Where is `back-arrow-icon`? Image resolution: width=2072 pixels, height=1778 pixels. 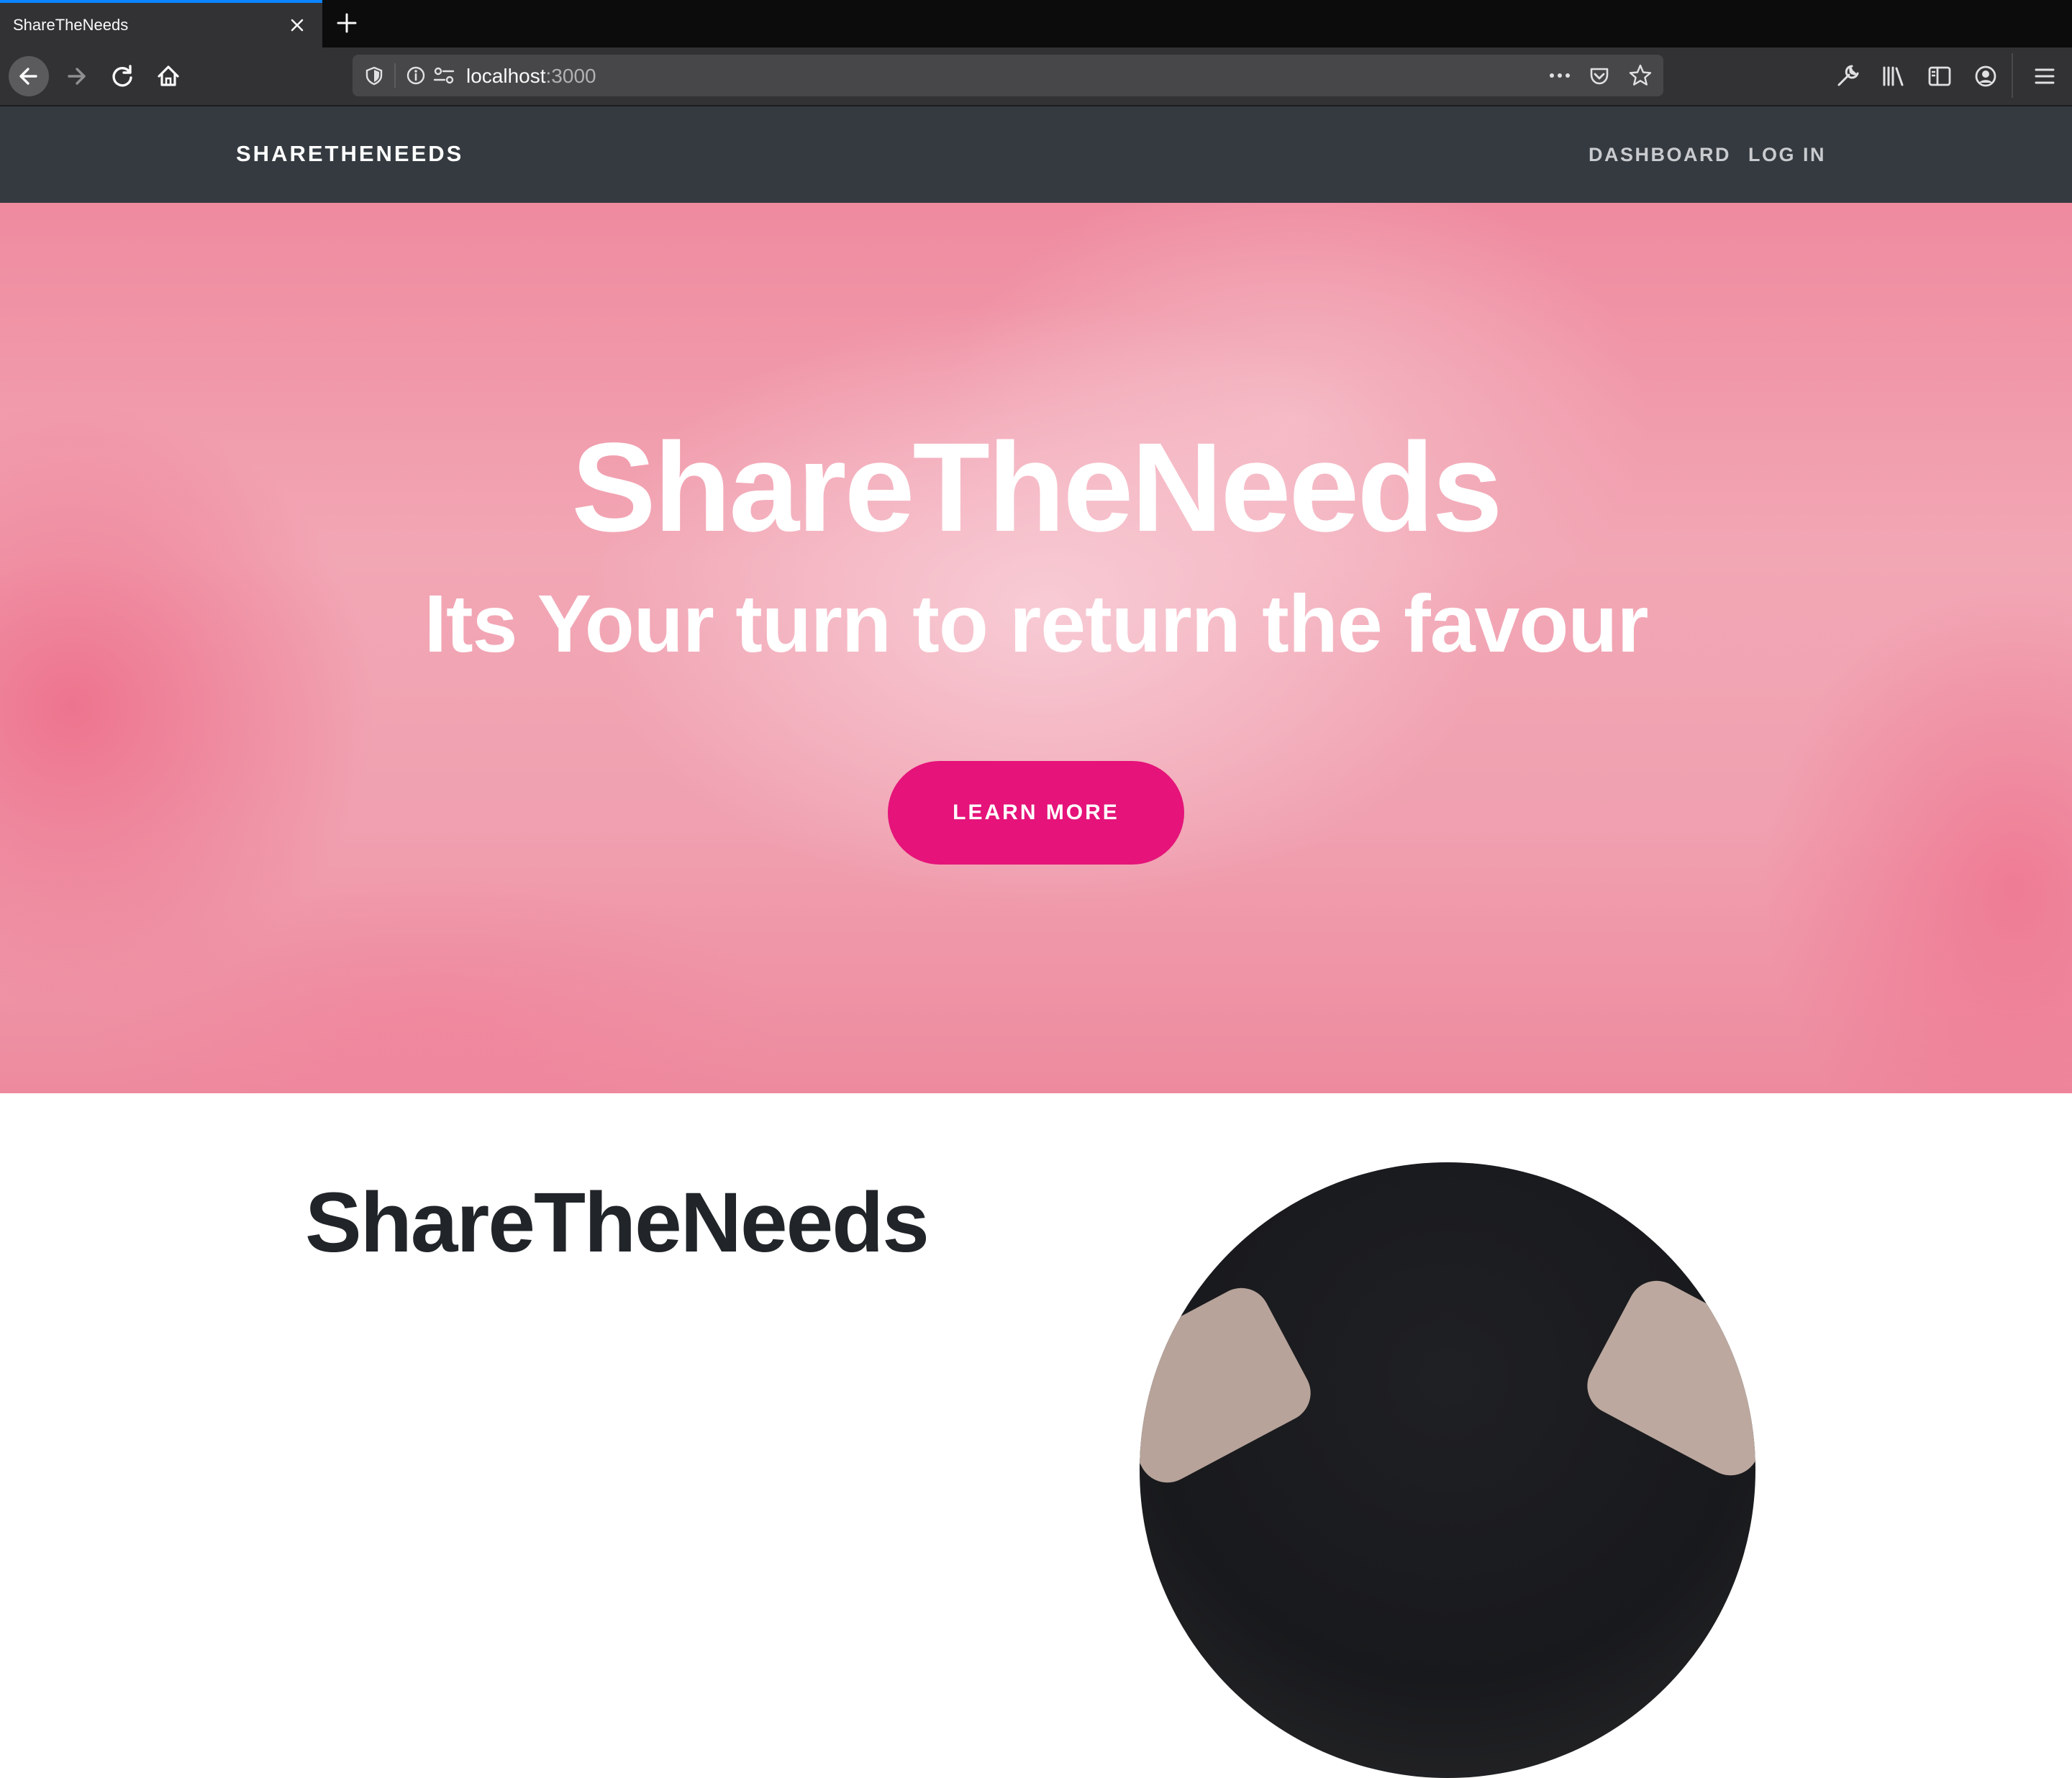 back-arrow-icon is located at coordinates (29, 76).